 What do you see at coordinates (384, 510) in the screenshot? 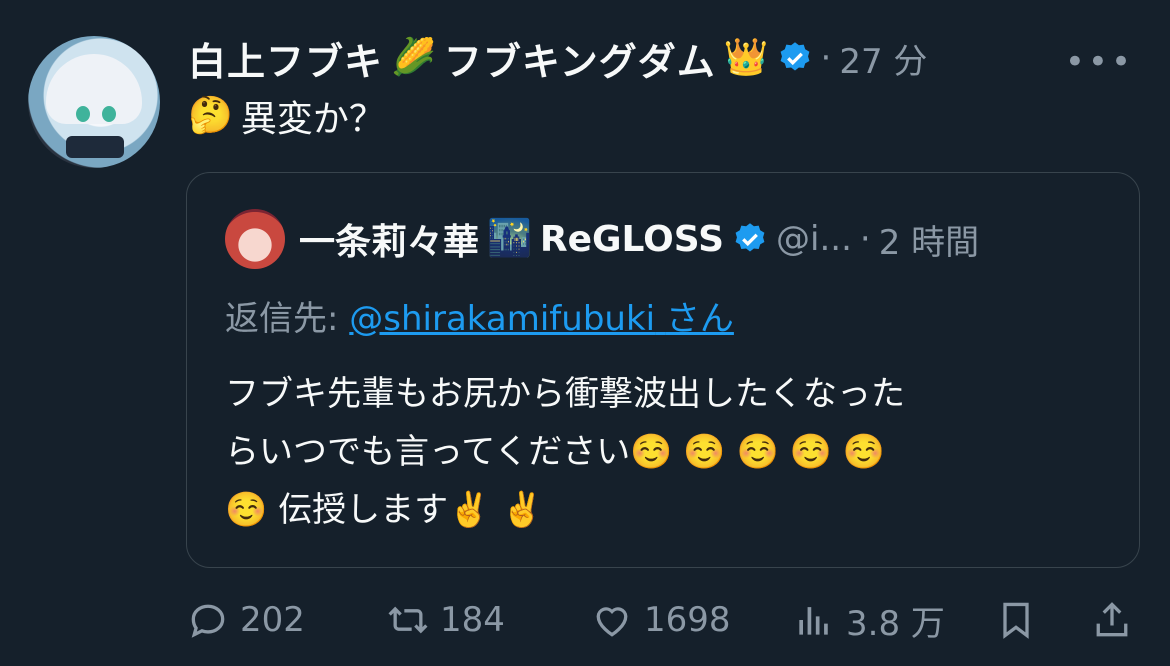
I see `quote-body-line: ☺️ 伝授します✌️ ✌️` at bounding box center [384, 510].